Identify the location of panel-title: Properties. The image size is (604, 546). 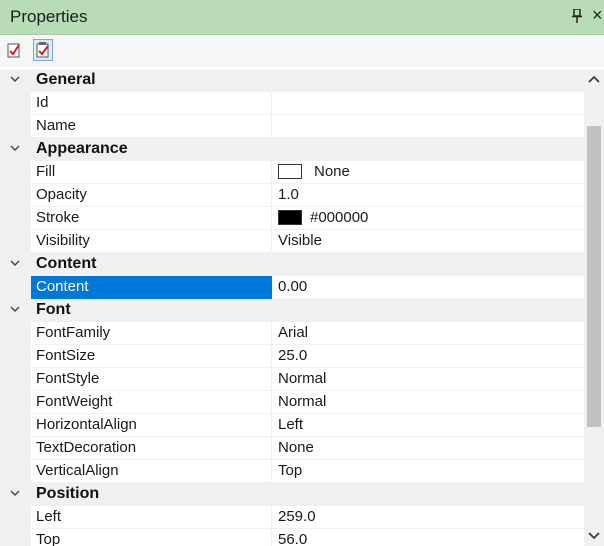
(49, 16).